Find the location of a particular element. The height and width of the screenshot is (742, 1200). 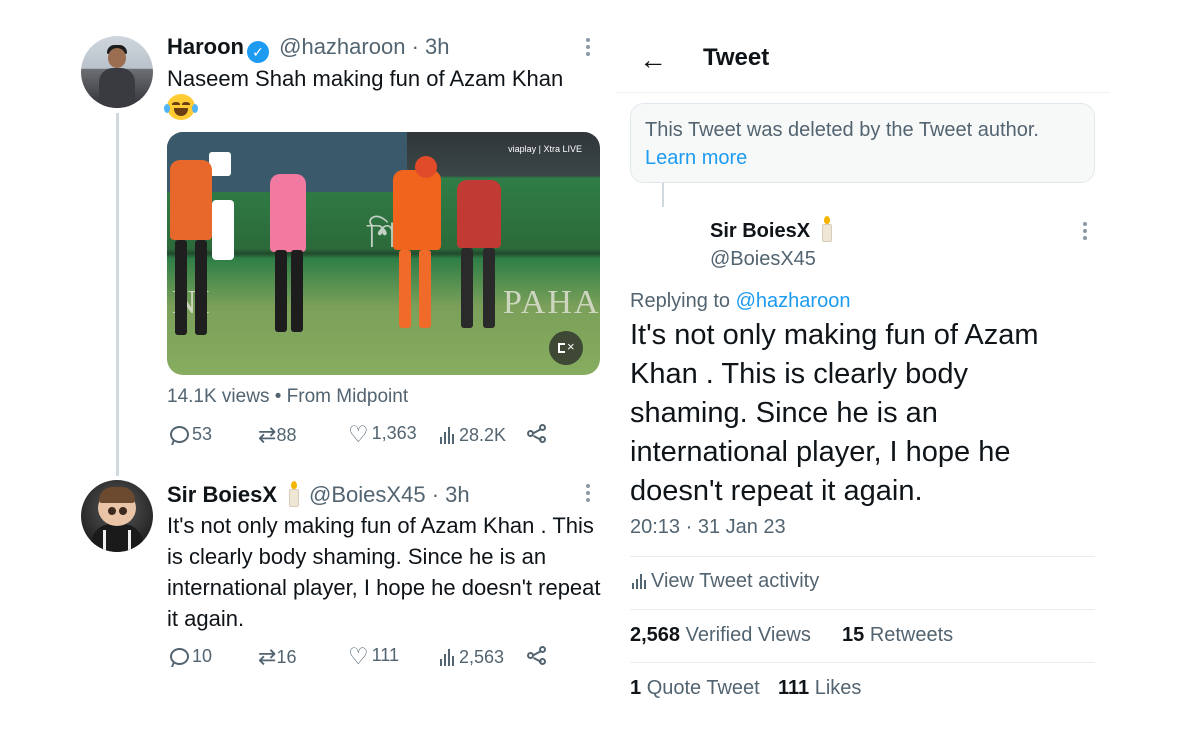

replying-to-line: Replying to @hazharoon is located at coordinates (740, 301).